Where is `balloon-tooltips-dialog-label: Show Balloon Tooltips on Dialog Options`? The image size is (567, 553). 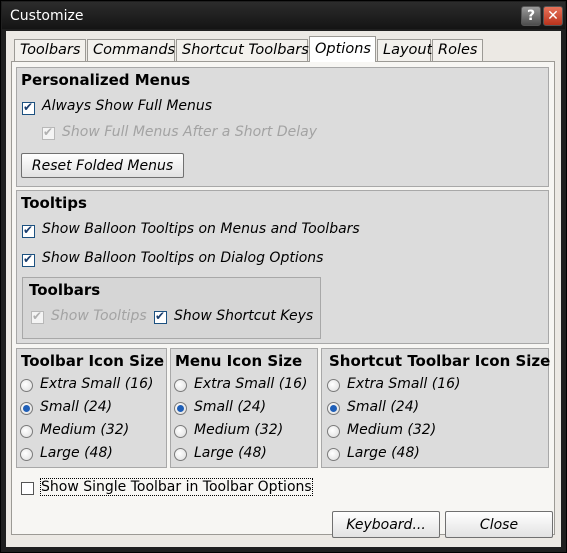 balloon-tooltips-dialog-label: Show Balloon Tooltips on Dialog Options is located at coordinates (182, 258).